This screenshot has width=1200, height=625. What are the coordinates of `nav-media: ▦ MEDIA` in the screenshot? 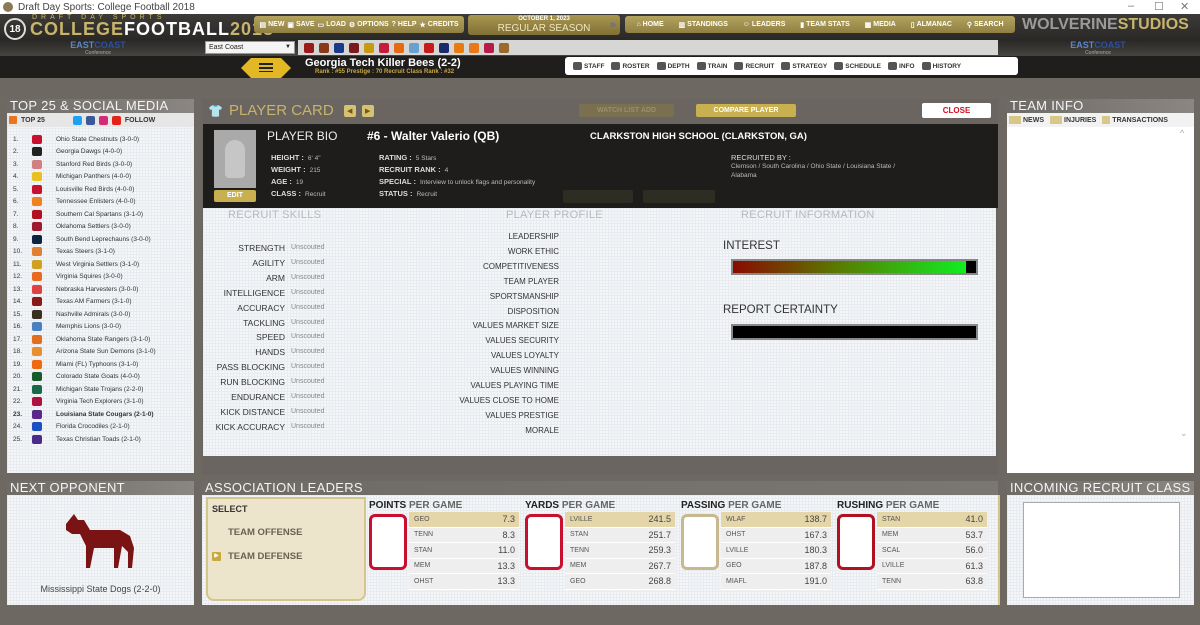 It's located at (880, 25).